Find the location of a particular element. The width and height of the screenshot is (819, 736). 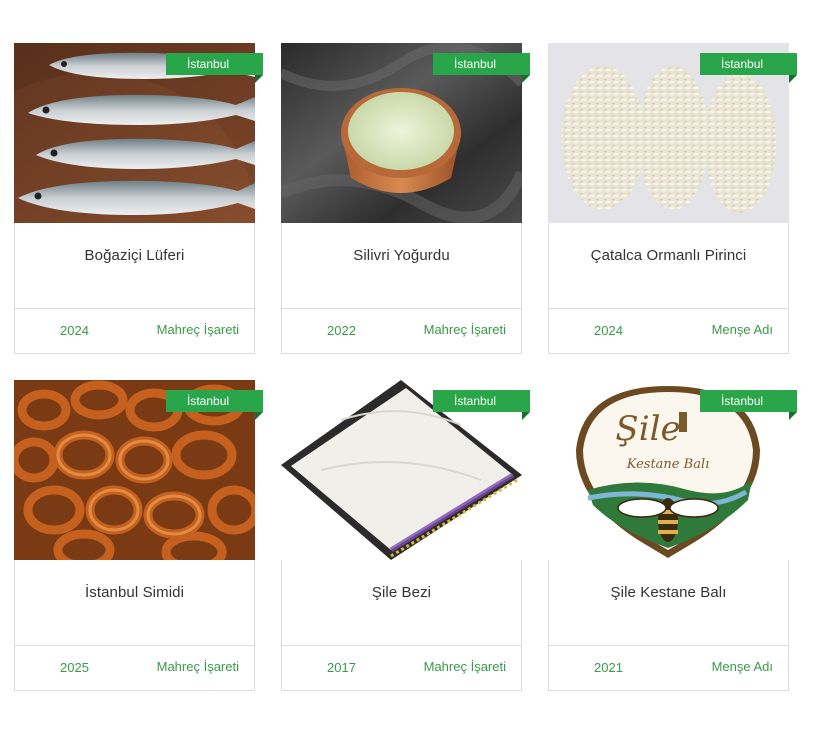

product-title: İstanbul Simidi is located at coordinates (134, 592).